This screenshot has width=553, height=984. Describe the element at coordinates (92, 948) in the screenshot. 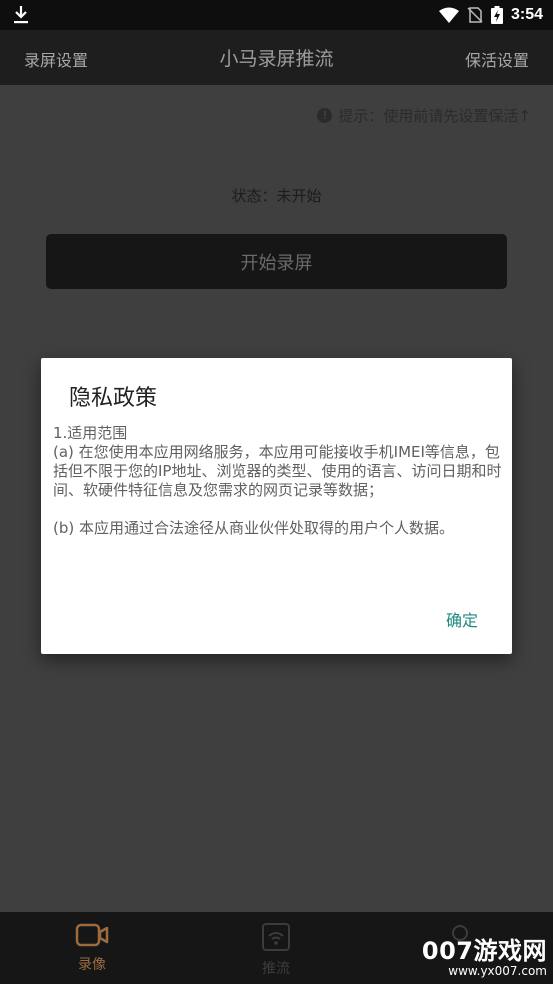

I see `nav-item-record: 录像` at that location.